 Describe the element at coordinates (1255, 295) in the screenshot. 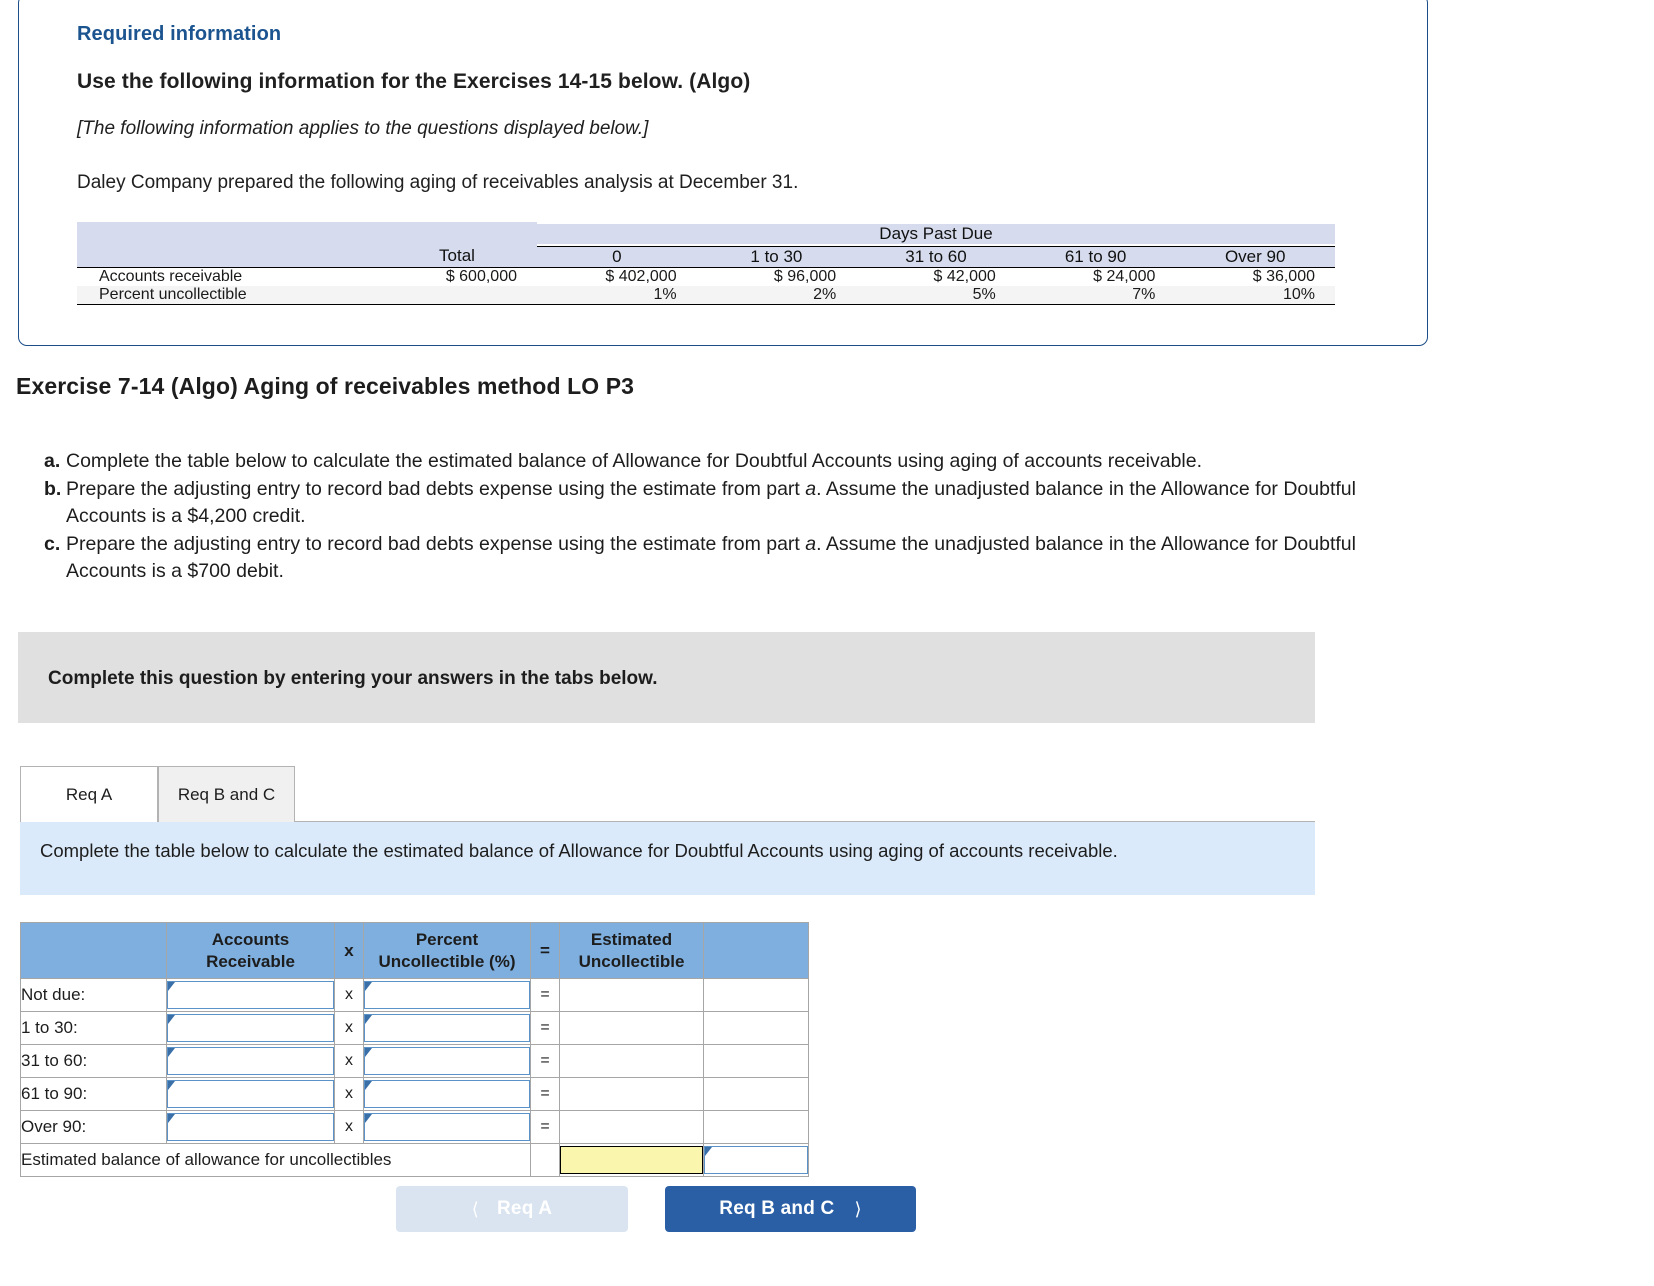

I see `aging-pct-over-90: 10%` at that location.